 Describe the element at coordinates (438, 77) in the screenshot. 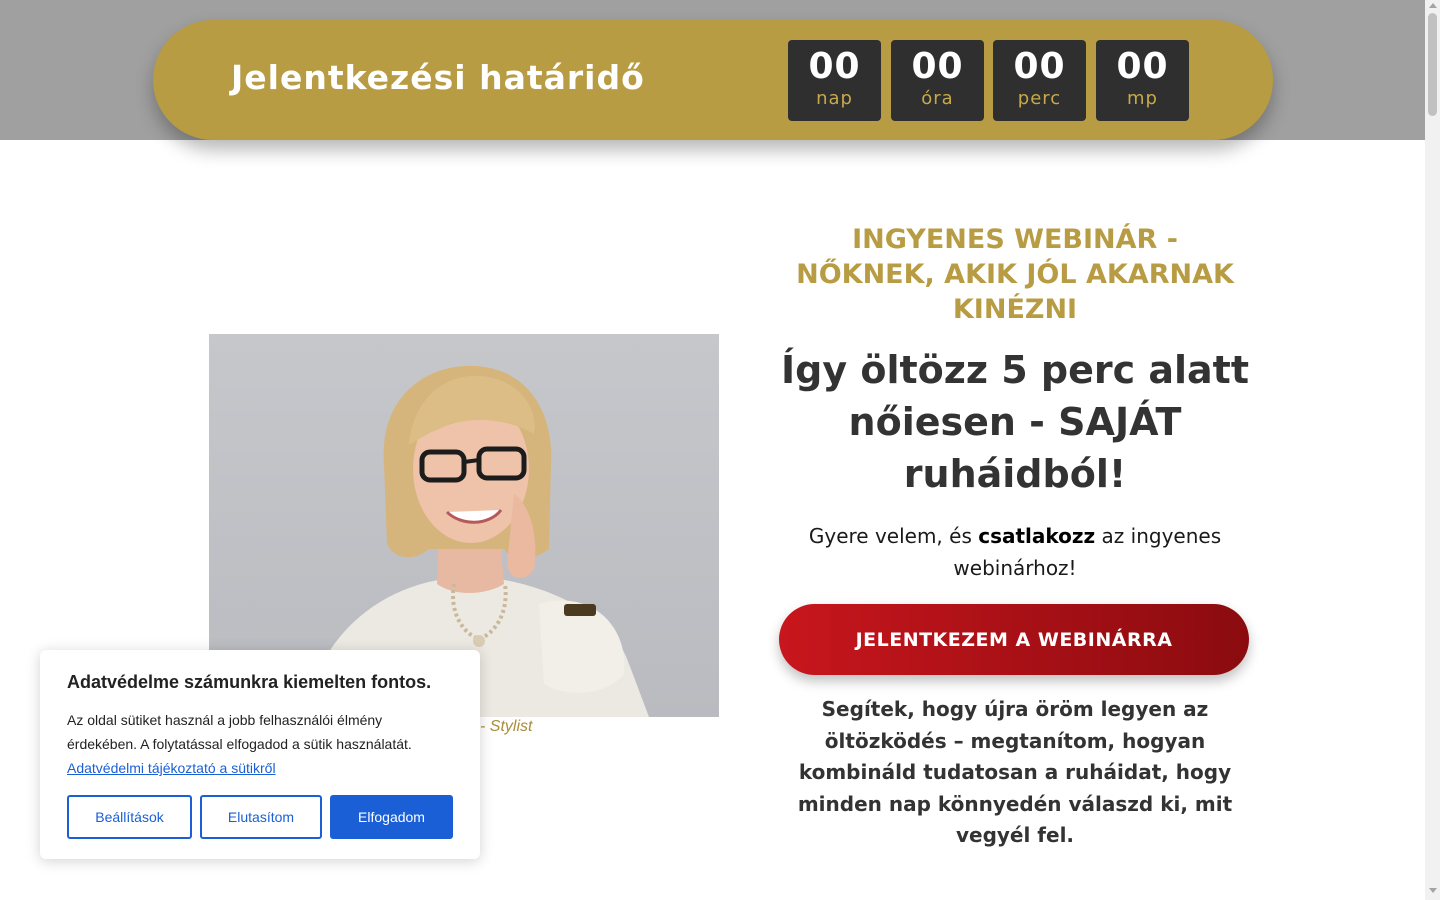

I see `deadline-title: Jelentkezési határidő` at that location.